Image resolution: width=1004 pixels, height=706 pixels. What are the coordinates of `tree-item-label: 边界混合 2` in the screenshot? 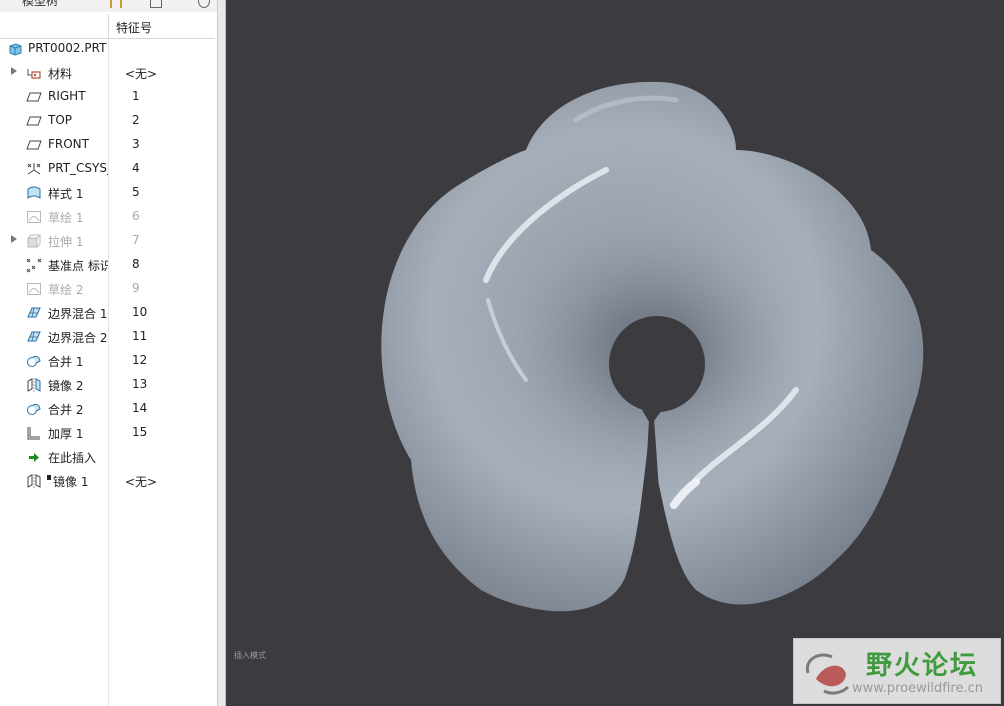 It's located at (78, 338).